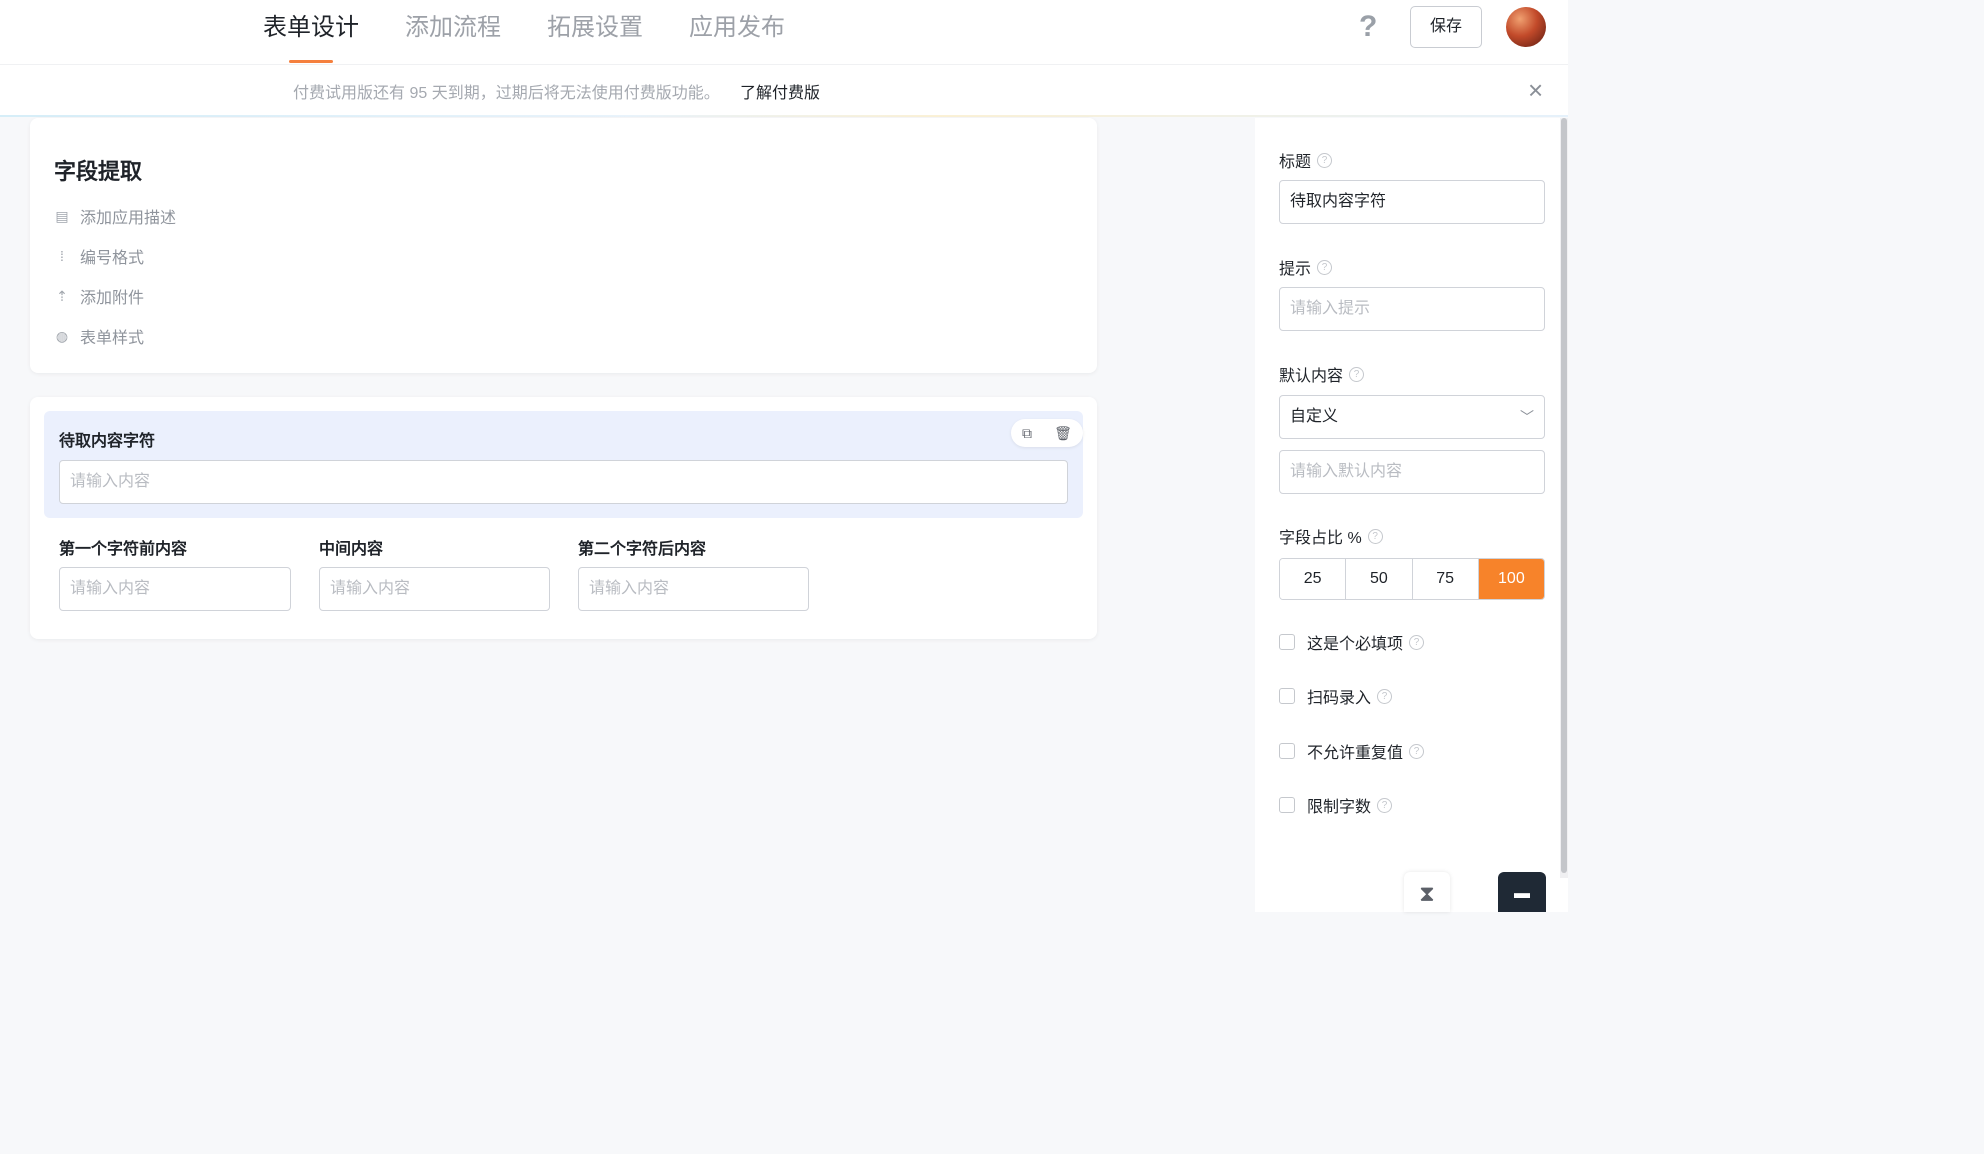 This screenshot has height=1154, width=1984. What do you see at coordinates (1287, 696) in the screenshot?
I see `scan-input-checkbox` at bounding box center [1287, 696].